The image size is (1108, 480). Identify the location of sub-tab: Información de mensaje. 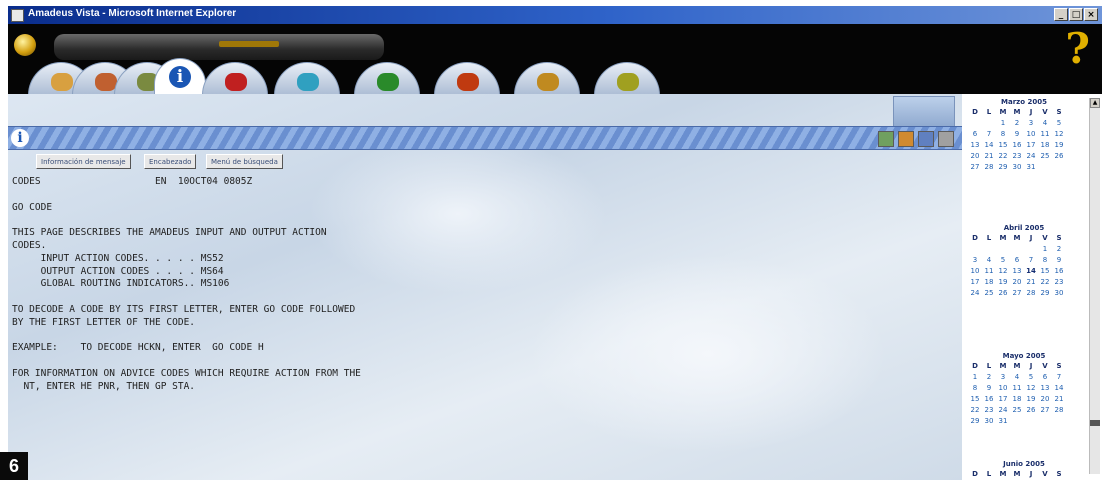
(83, 161).